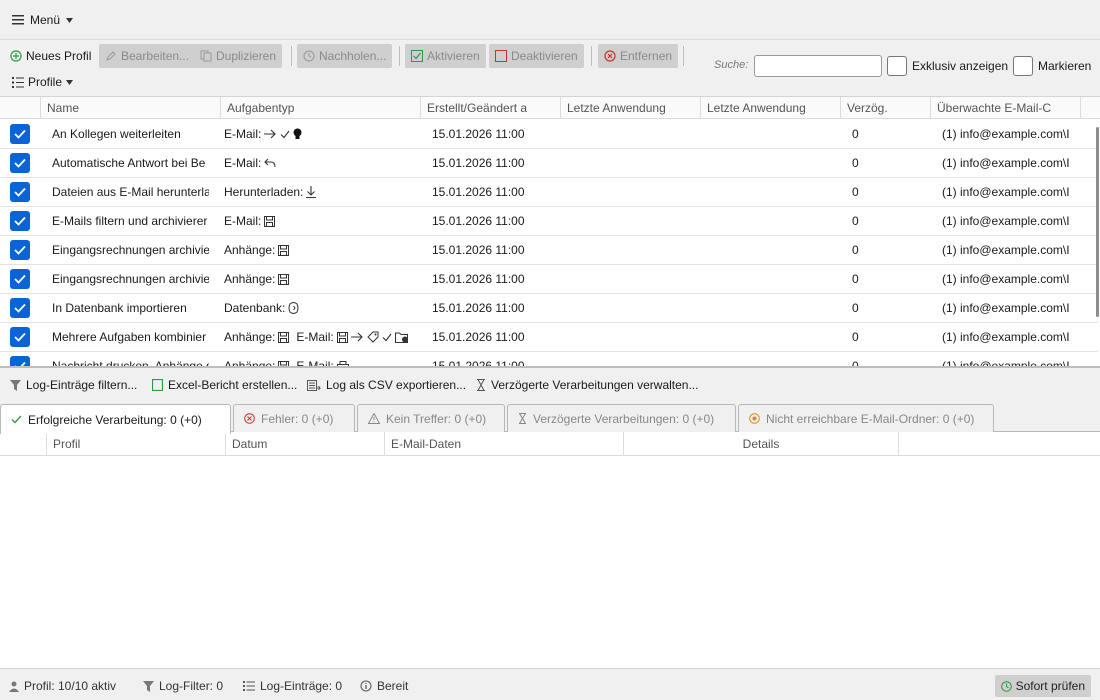 This screenshot has height=700, width=1100. What do you see at coordinates (431, 418) in the screenshot?
I see `tab-no-match: Kein Treffer: 0 (+0)` at bounding box center [431, 418].